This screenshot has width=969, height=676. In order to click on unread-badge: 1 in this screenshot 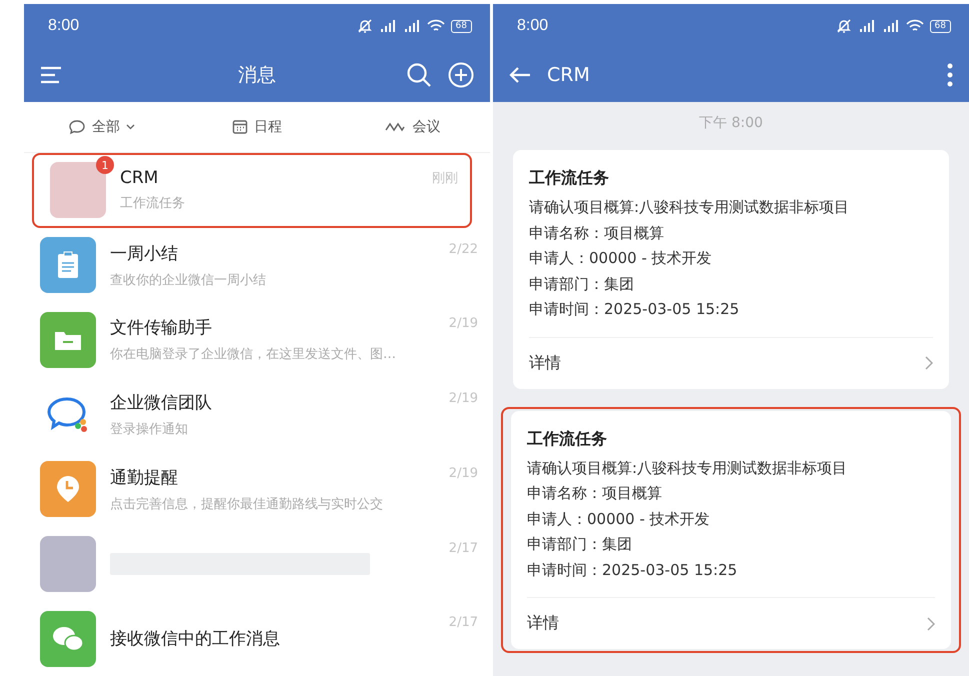, I will do `click(105, 165)`.